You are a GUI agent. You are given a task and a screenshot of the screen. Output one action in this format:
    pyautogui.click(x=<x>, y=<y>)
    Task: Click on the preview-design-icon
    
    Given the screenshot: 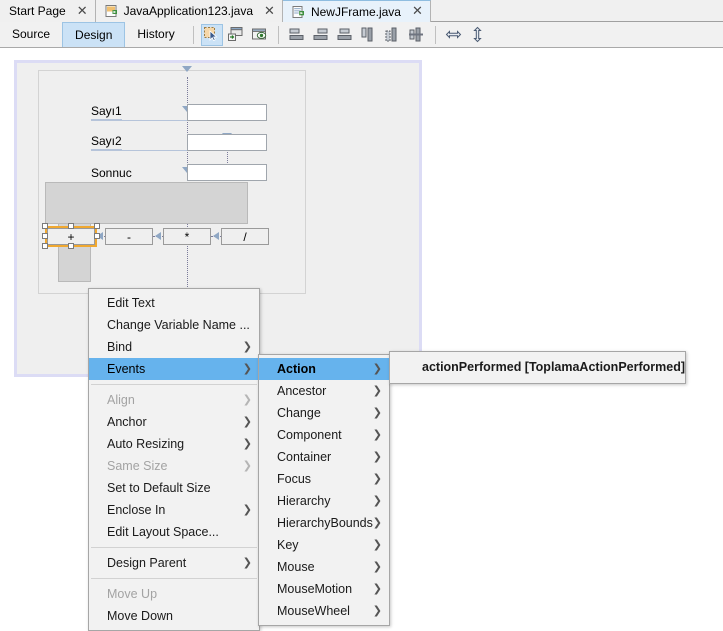 What is the action you would take?
    pyautogui.click(x=260, y=35)
    